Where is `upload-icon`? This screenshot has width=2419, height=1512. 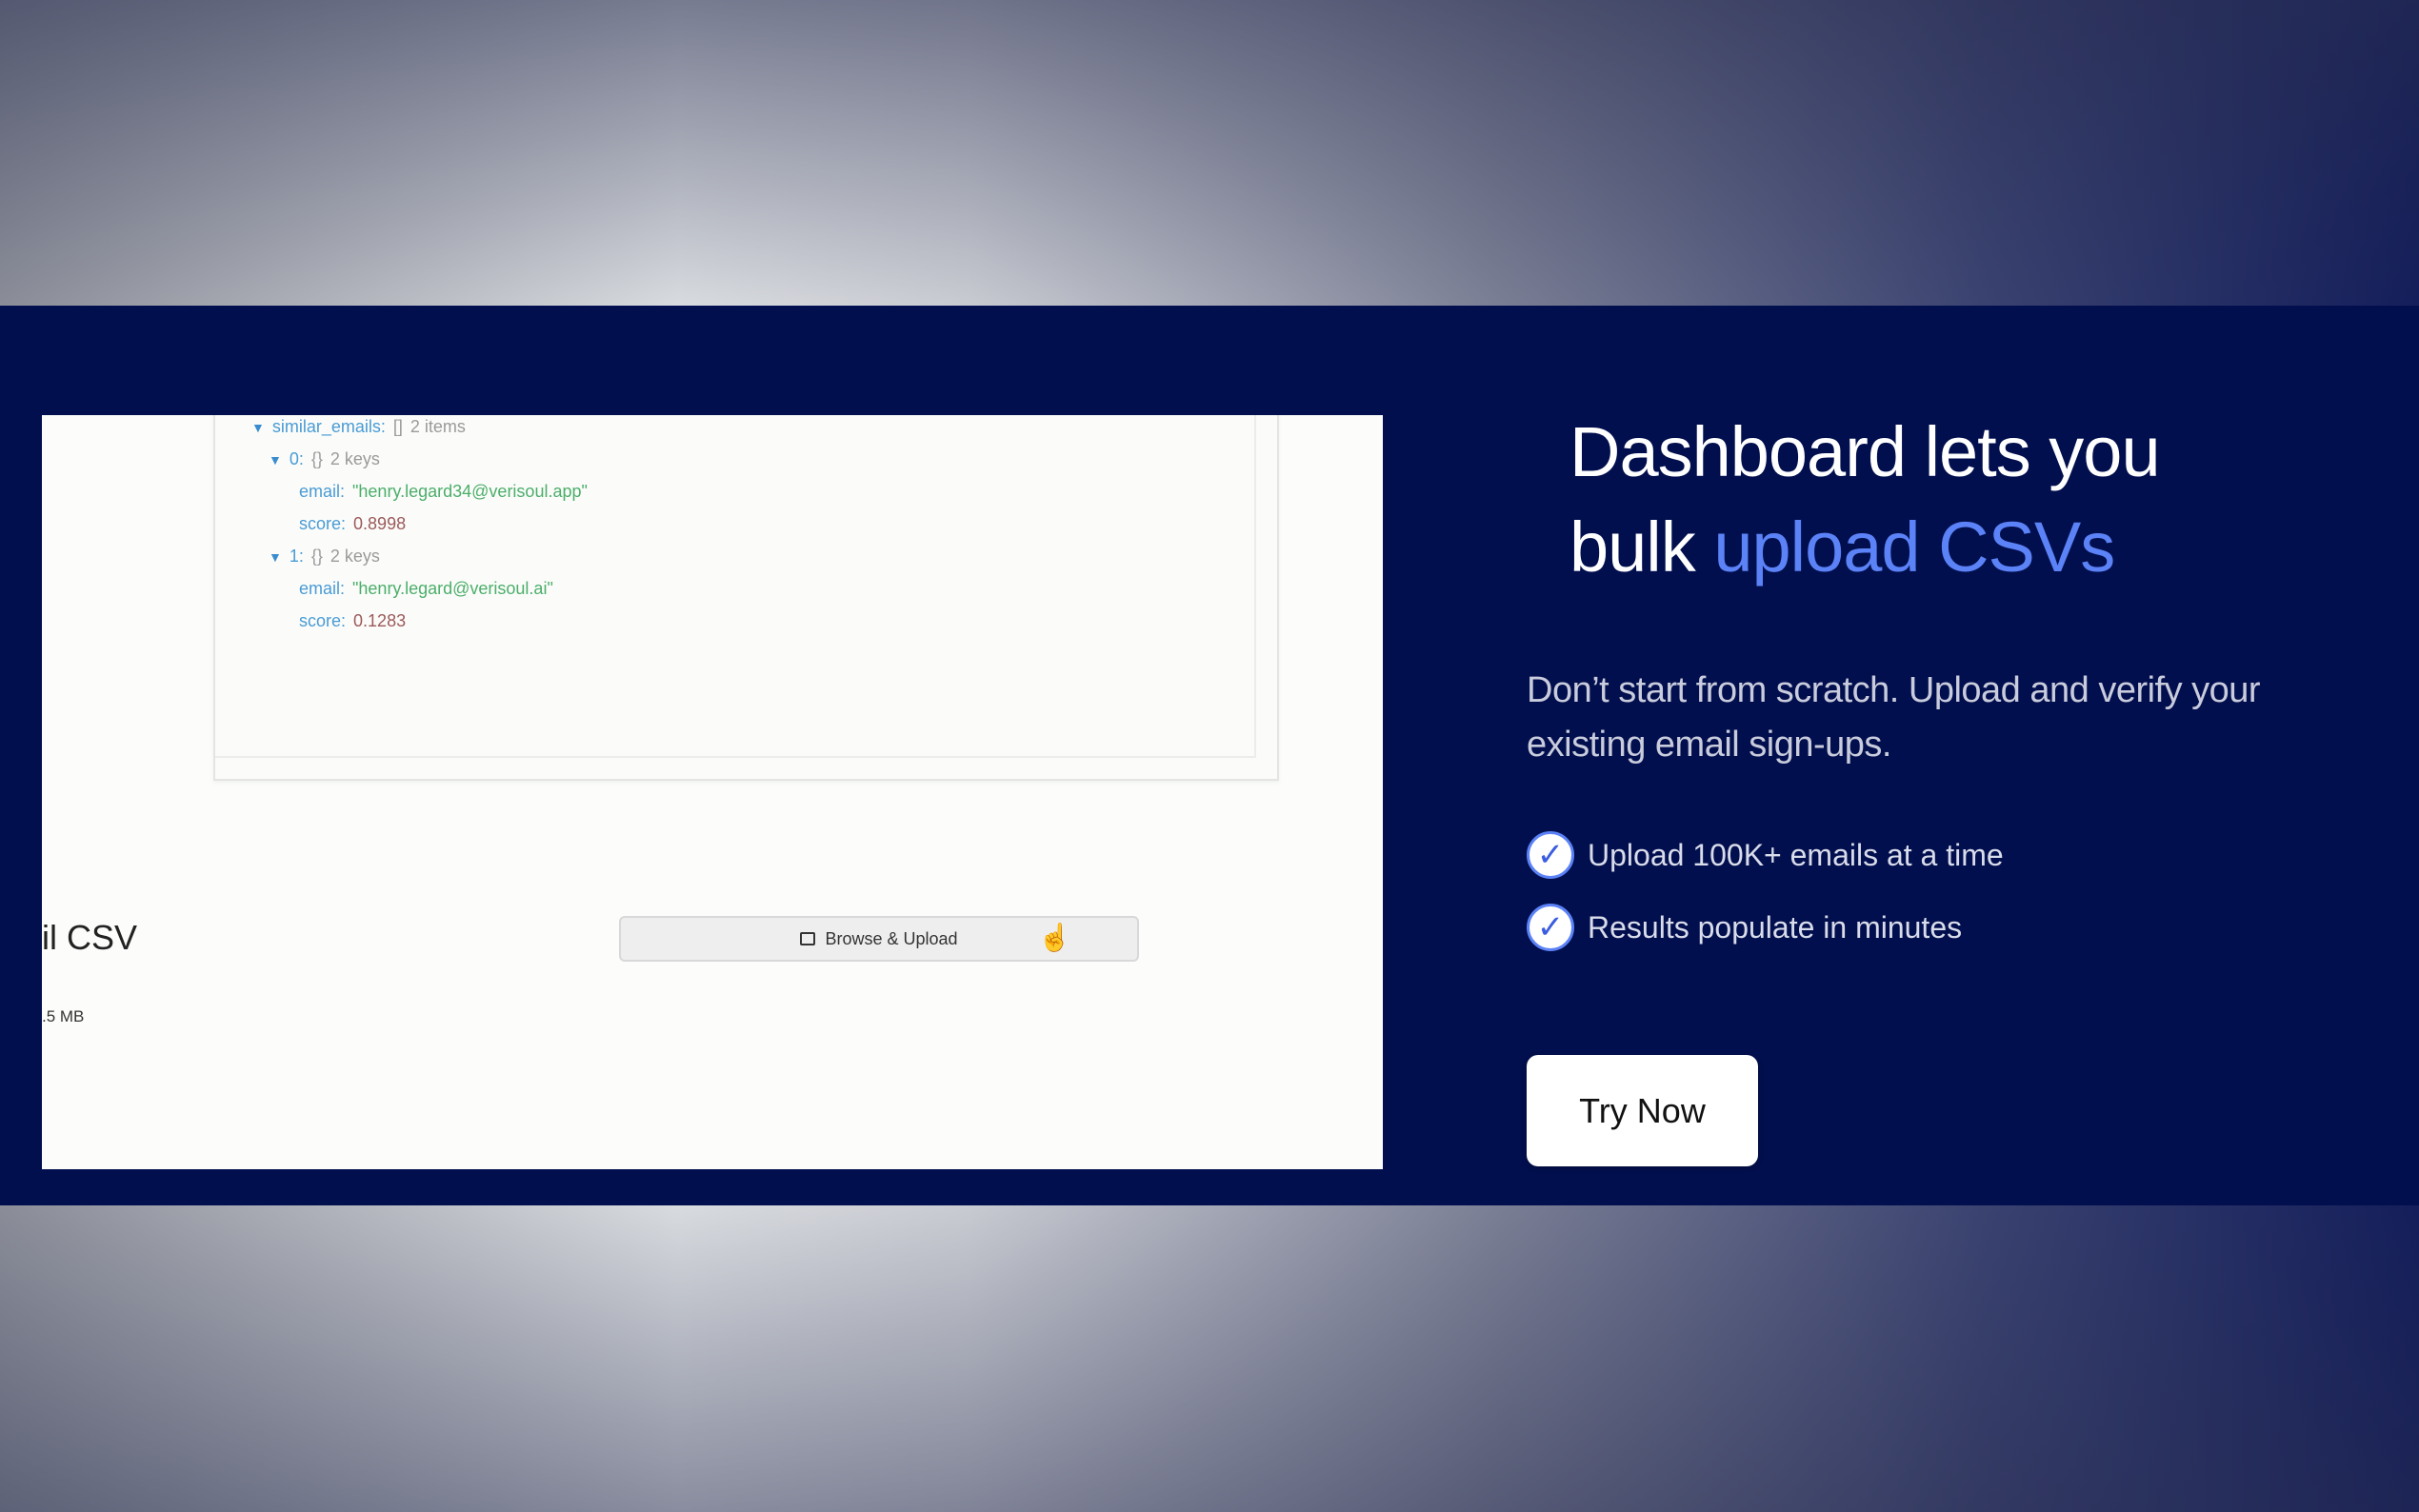
upload-icon is located at coordinates (808, 938).